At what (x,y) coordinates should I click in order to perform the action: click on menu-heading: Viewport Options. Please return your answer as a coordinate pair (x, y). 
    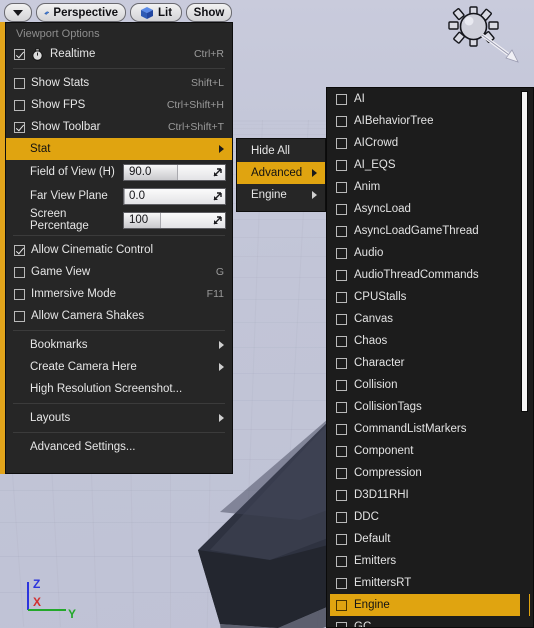
    Looking at the image, I should click on (58, 34).